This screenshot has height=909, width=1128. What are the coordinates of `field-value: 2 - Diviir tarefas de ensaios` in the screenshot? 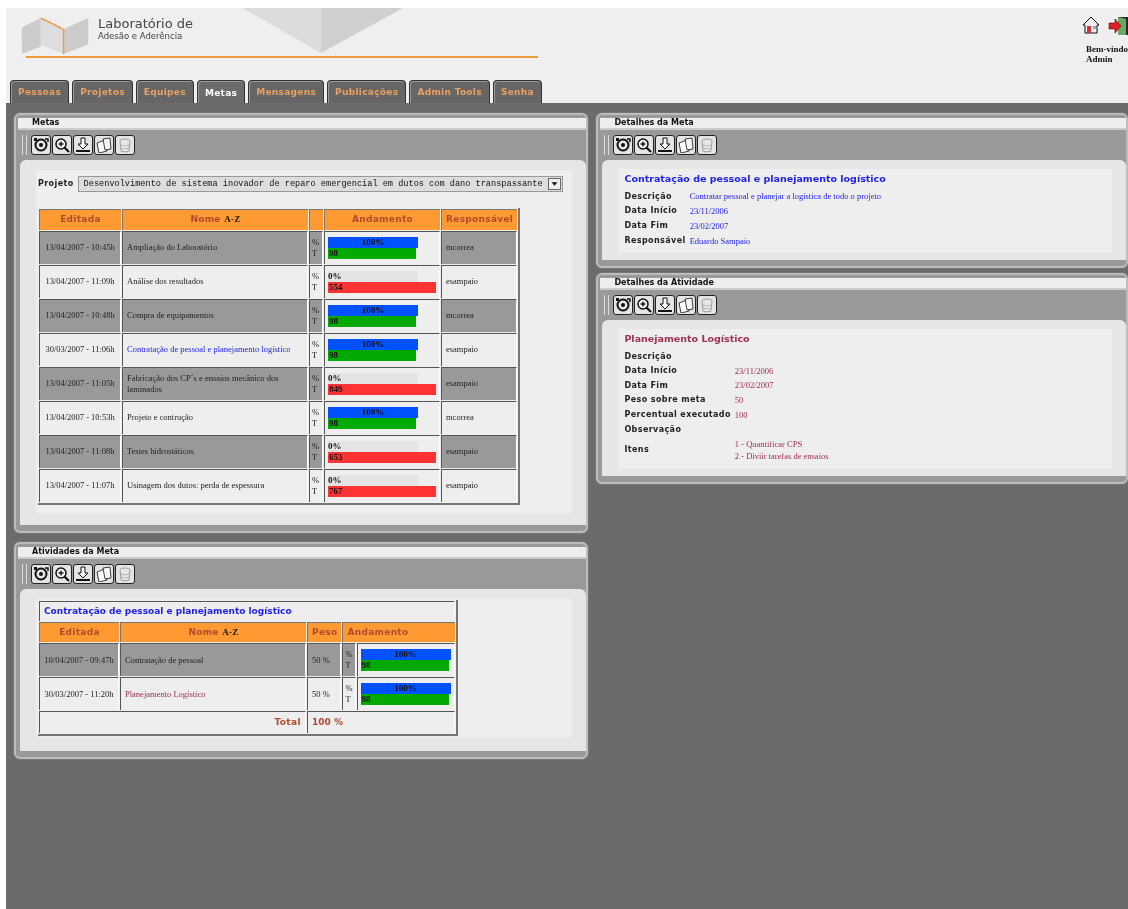 It's located at (782, 456).